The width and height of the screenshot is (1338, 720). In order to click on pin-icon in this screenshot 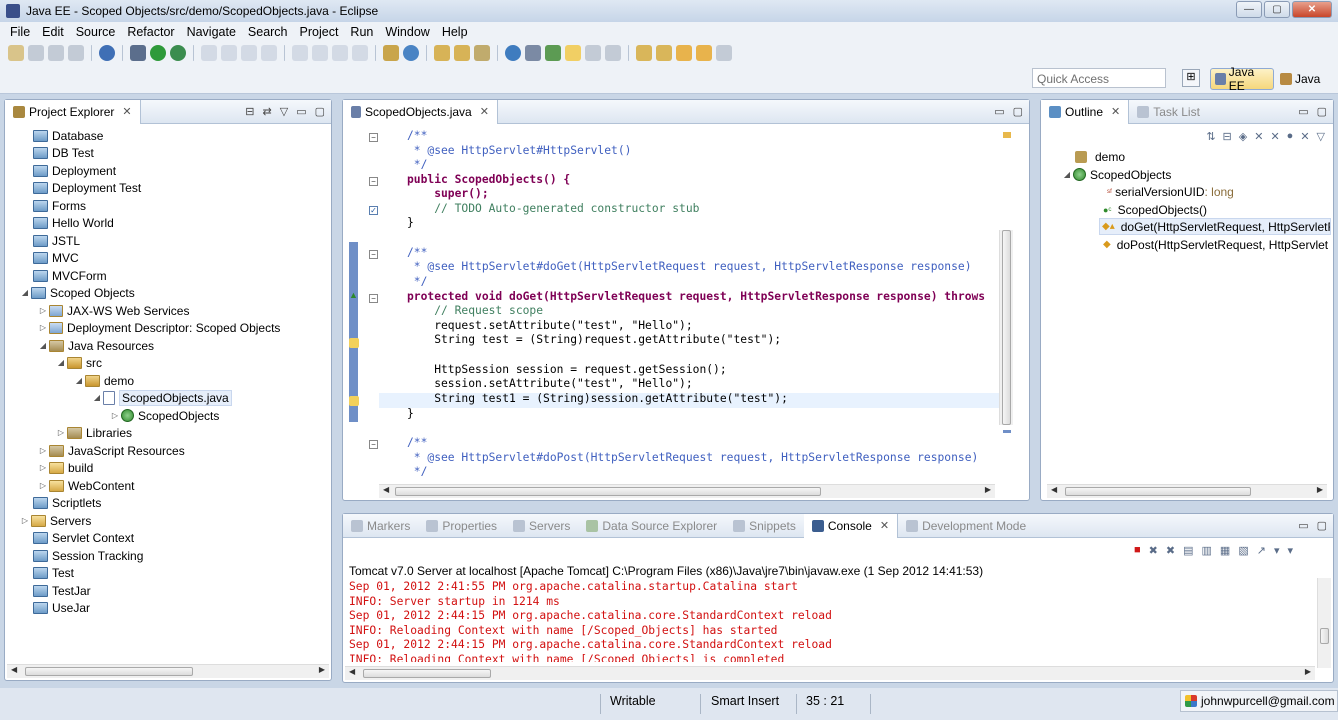, I will do `click(724, 53)`.